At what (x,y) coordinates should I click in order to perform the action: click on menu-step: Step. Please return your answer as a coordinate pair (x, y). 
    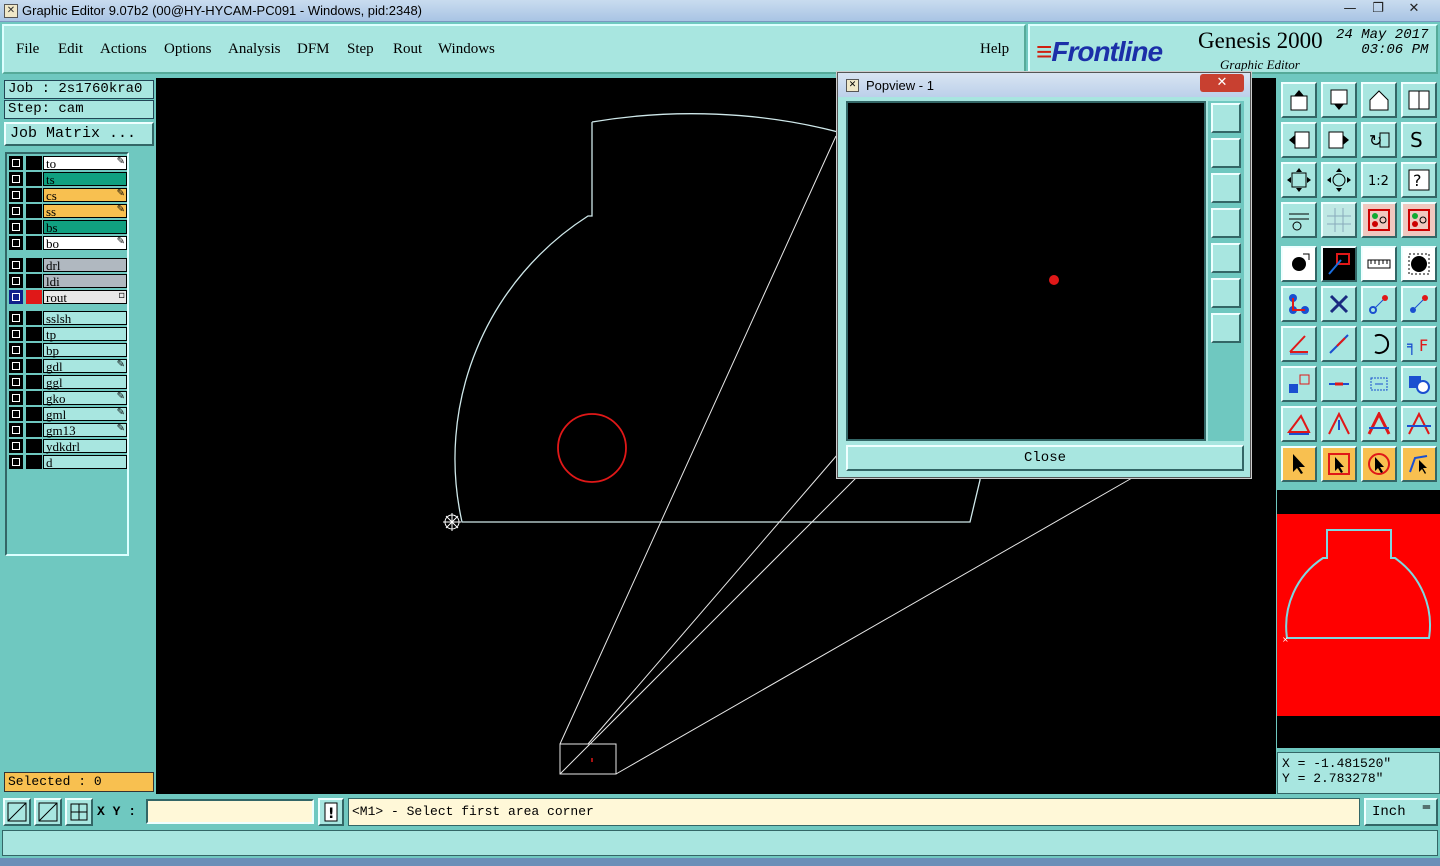
    Looking at the image, I should click on (360, 49).